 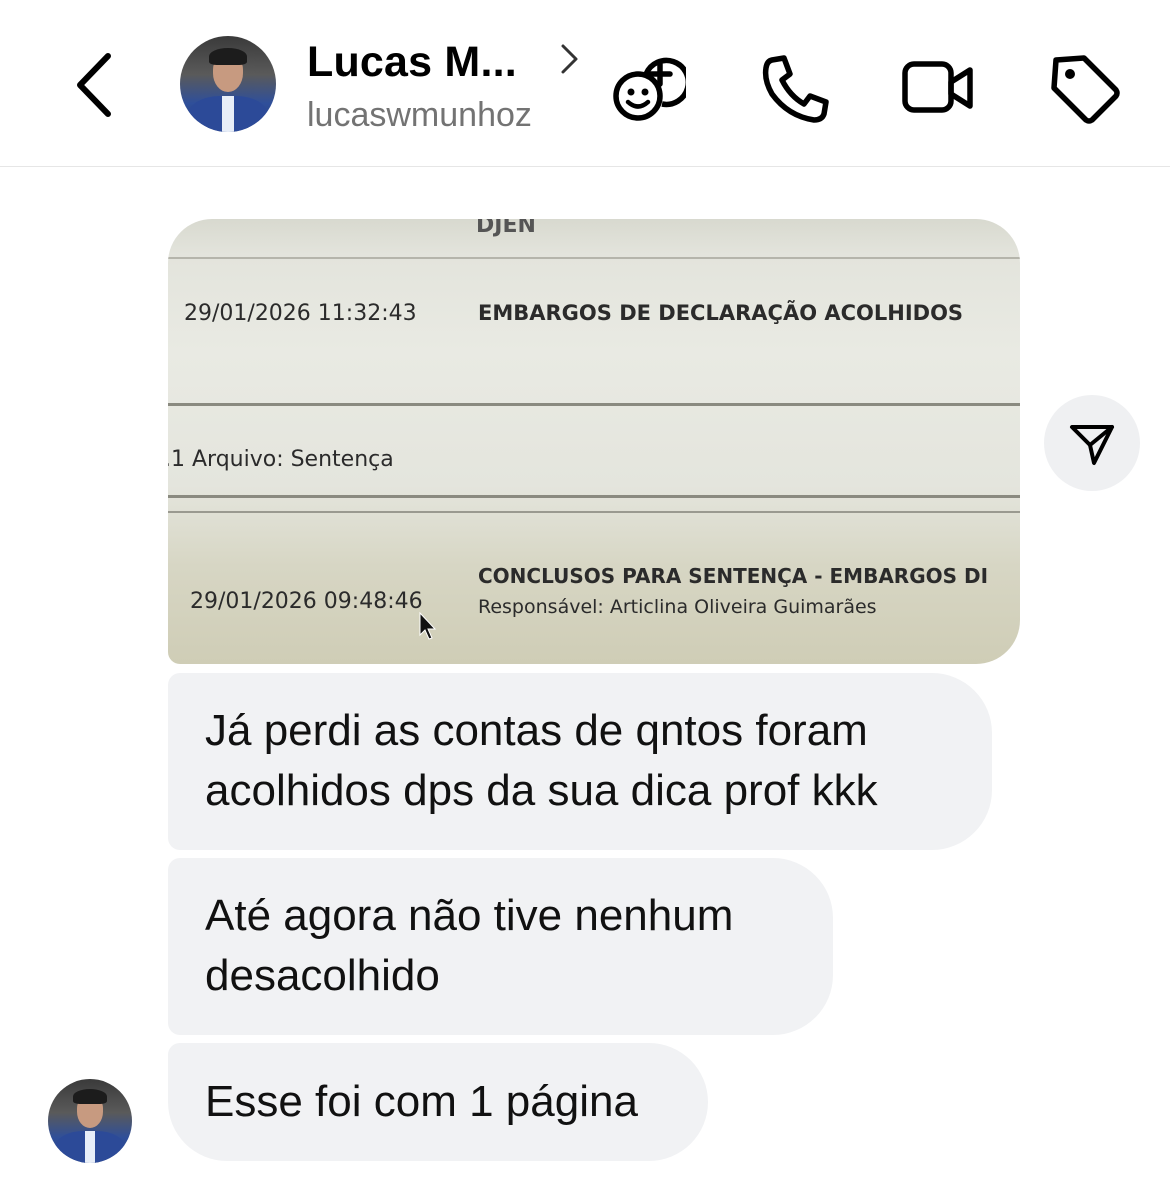 What do you see at coordinates (428, 625) in the screenshot?
I see `mouse-cursor-icon` at bounding box center [428, 625].